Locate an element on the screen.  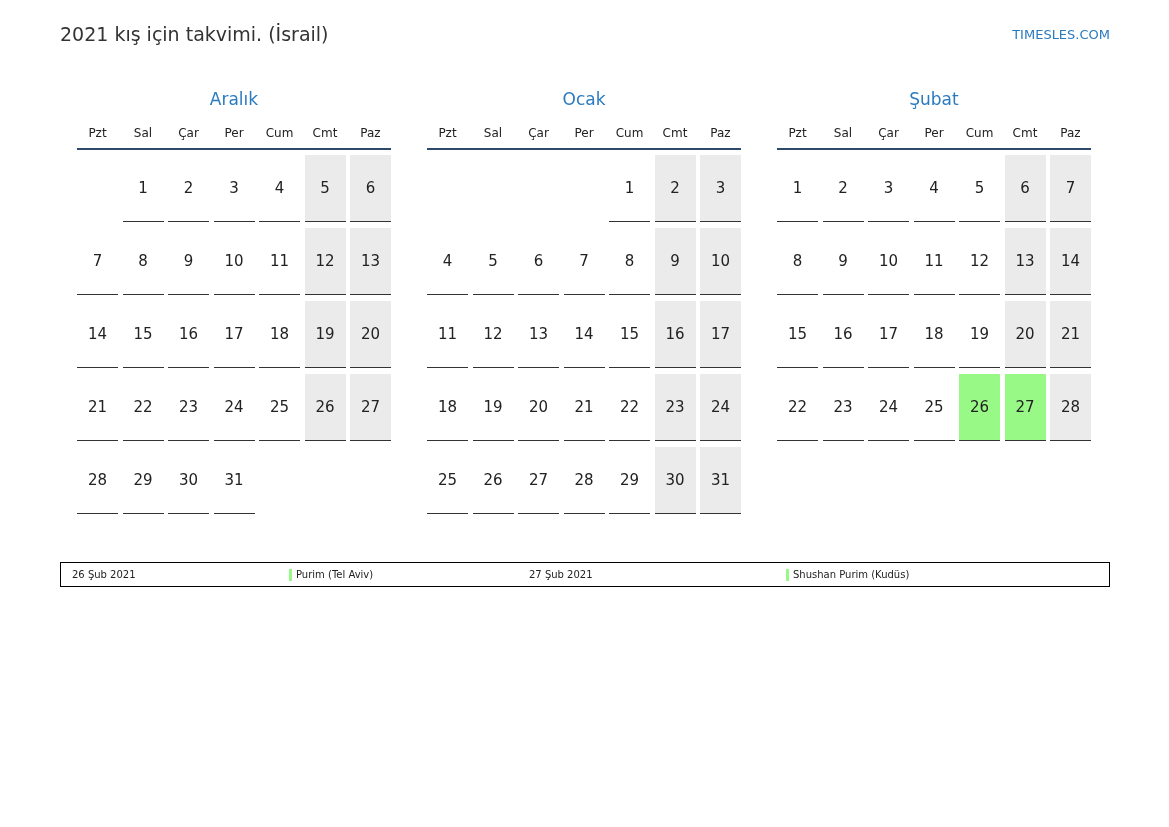
page-title: 2021 kış için takvimi. (İsrail) is located at coordinates (194, 34).